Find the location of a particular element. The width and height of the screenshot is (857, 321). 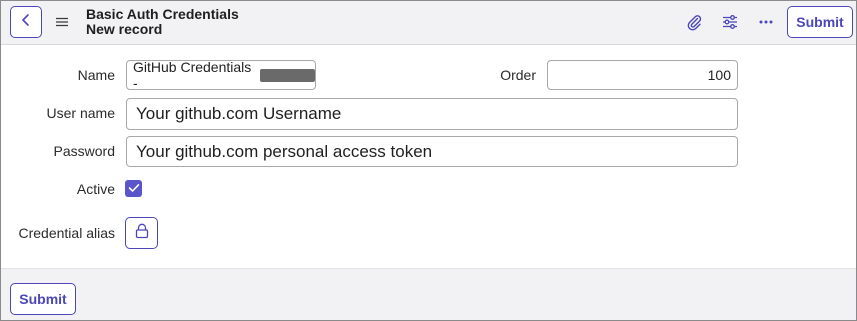

password-field: Your github.com personal access token is located at coordinates (432, 151).